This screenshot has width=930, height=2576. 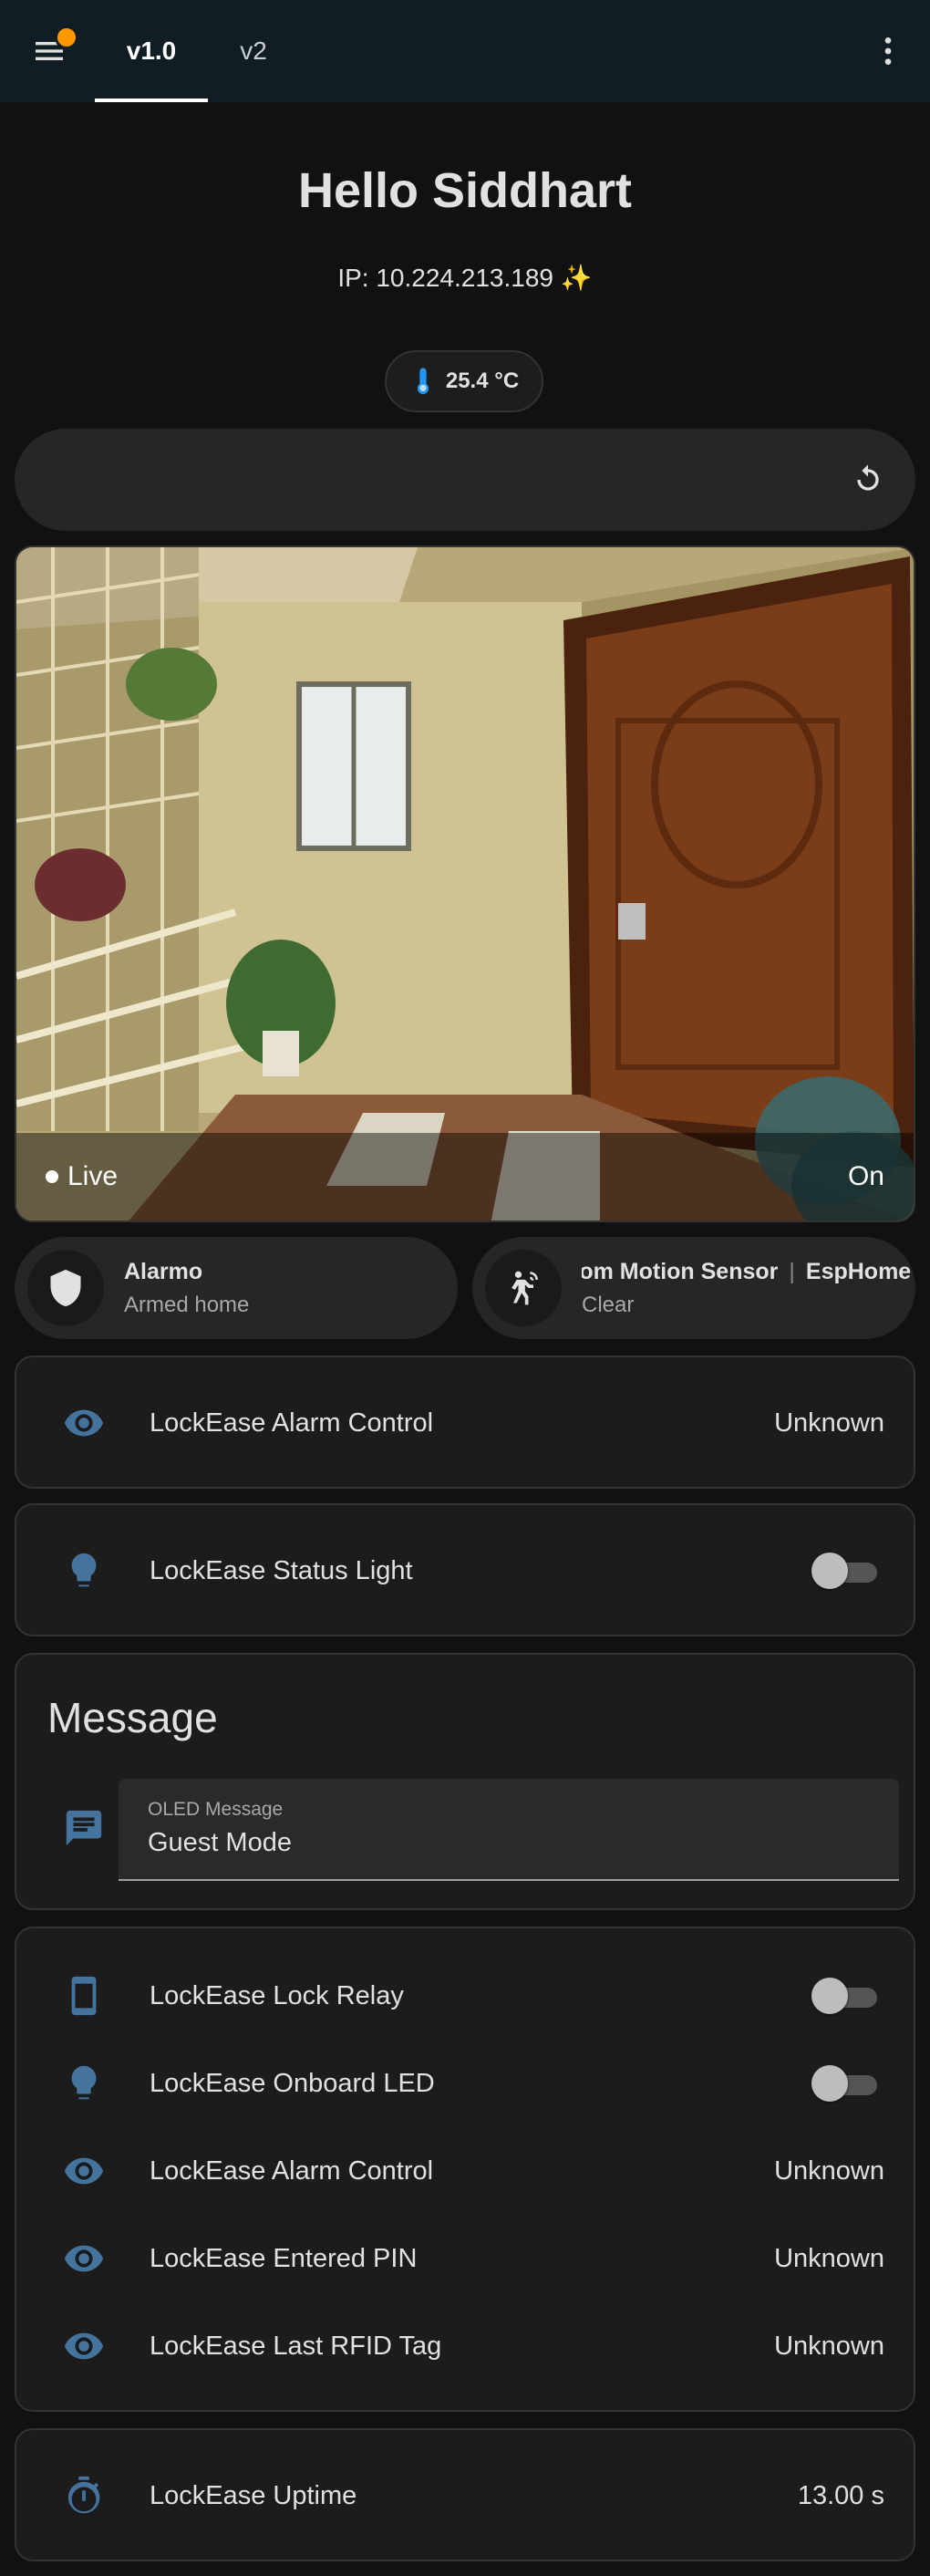 I want to click on entity-label: LockEase Last RFID Tag, so click(x=296, y=2346).